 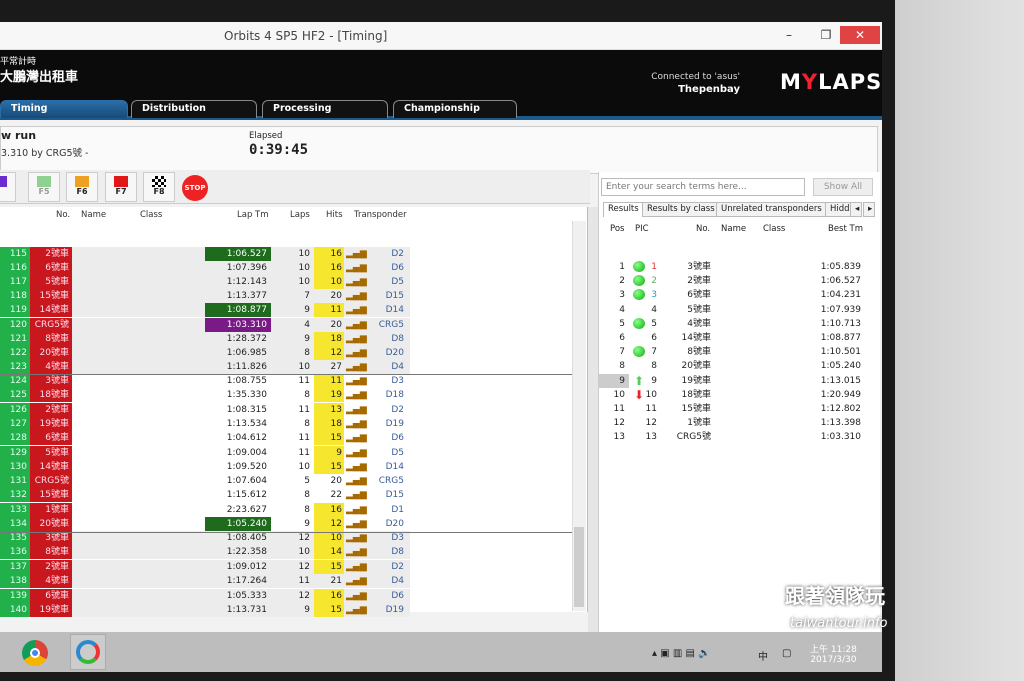 What do you see at coordinates (786, 653) in the screenshot?
I see `notification-icon: ▢` at bounding box center [786, 653].